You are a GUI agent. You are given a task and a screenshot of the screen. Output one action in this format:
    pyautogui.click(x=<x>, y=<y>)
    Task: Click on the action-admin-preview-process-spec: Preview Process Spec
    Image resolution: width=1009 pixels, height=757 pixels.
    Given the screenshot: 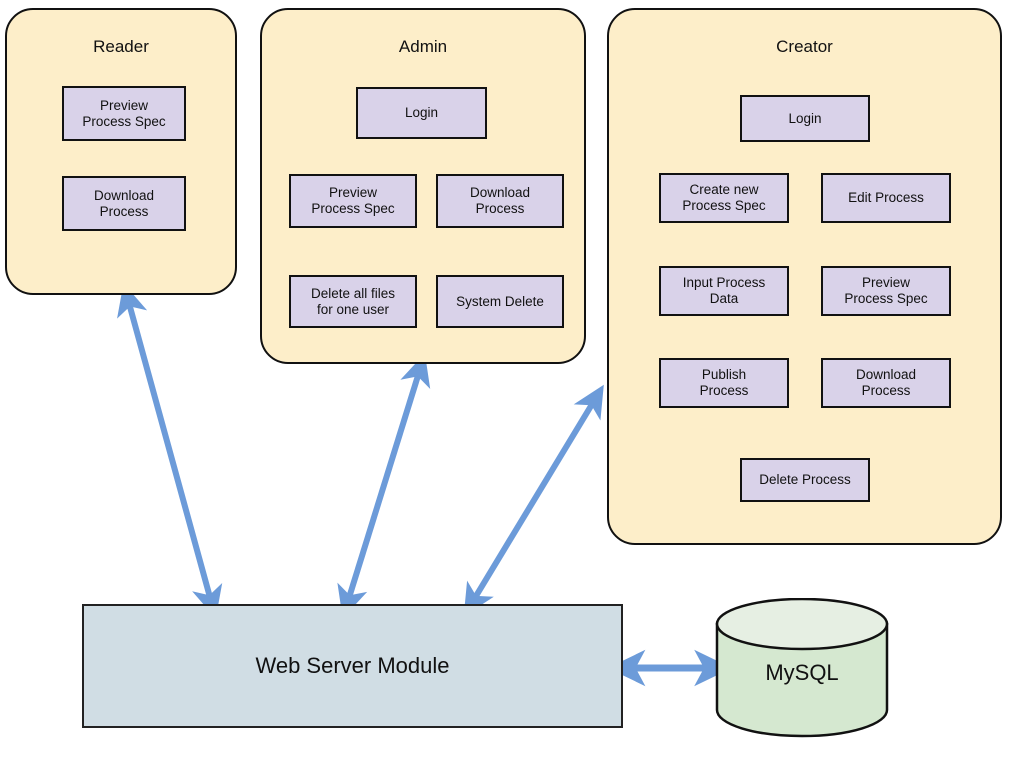 What is the action you would take?
    pyautogui.click(x=353, y=201)
    